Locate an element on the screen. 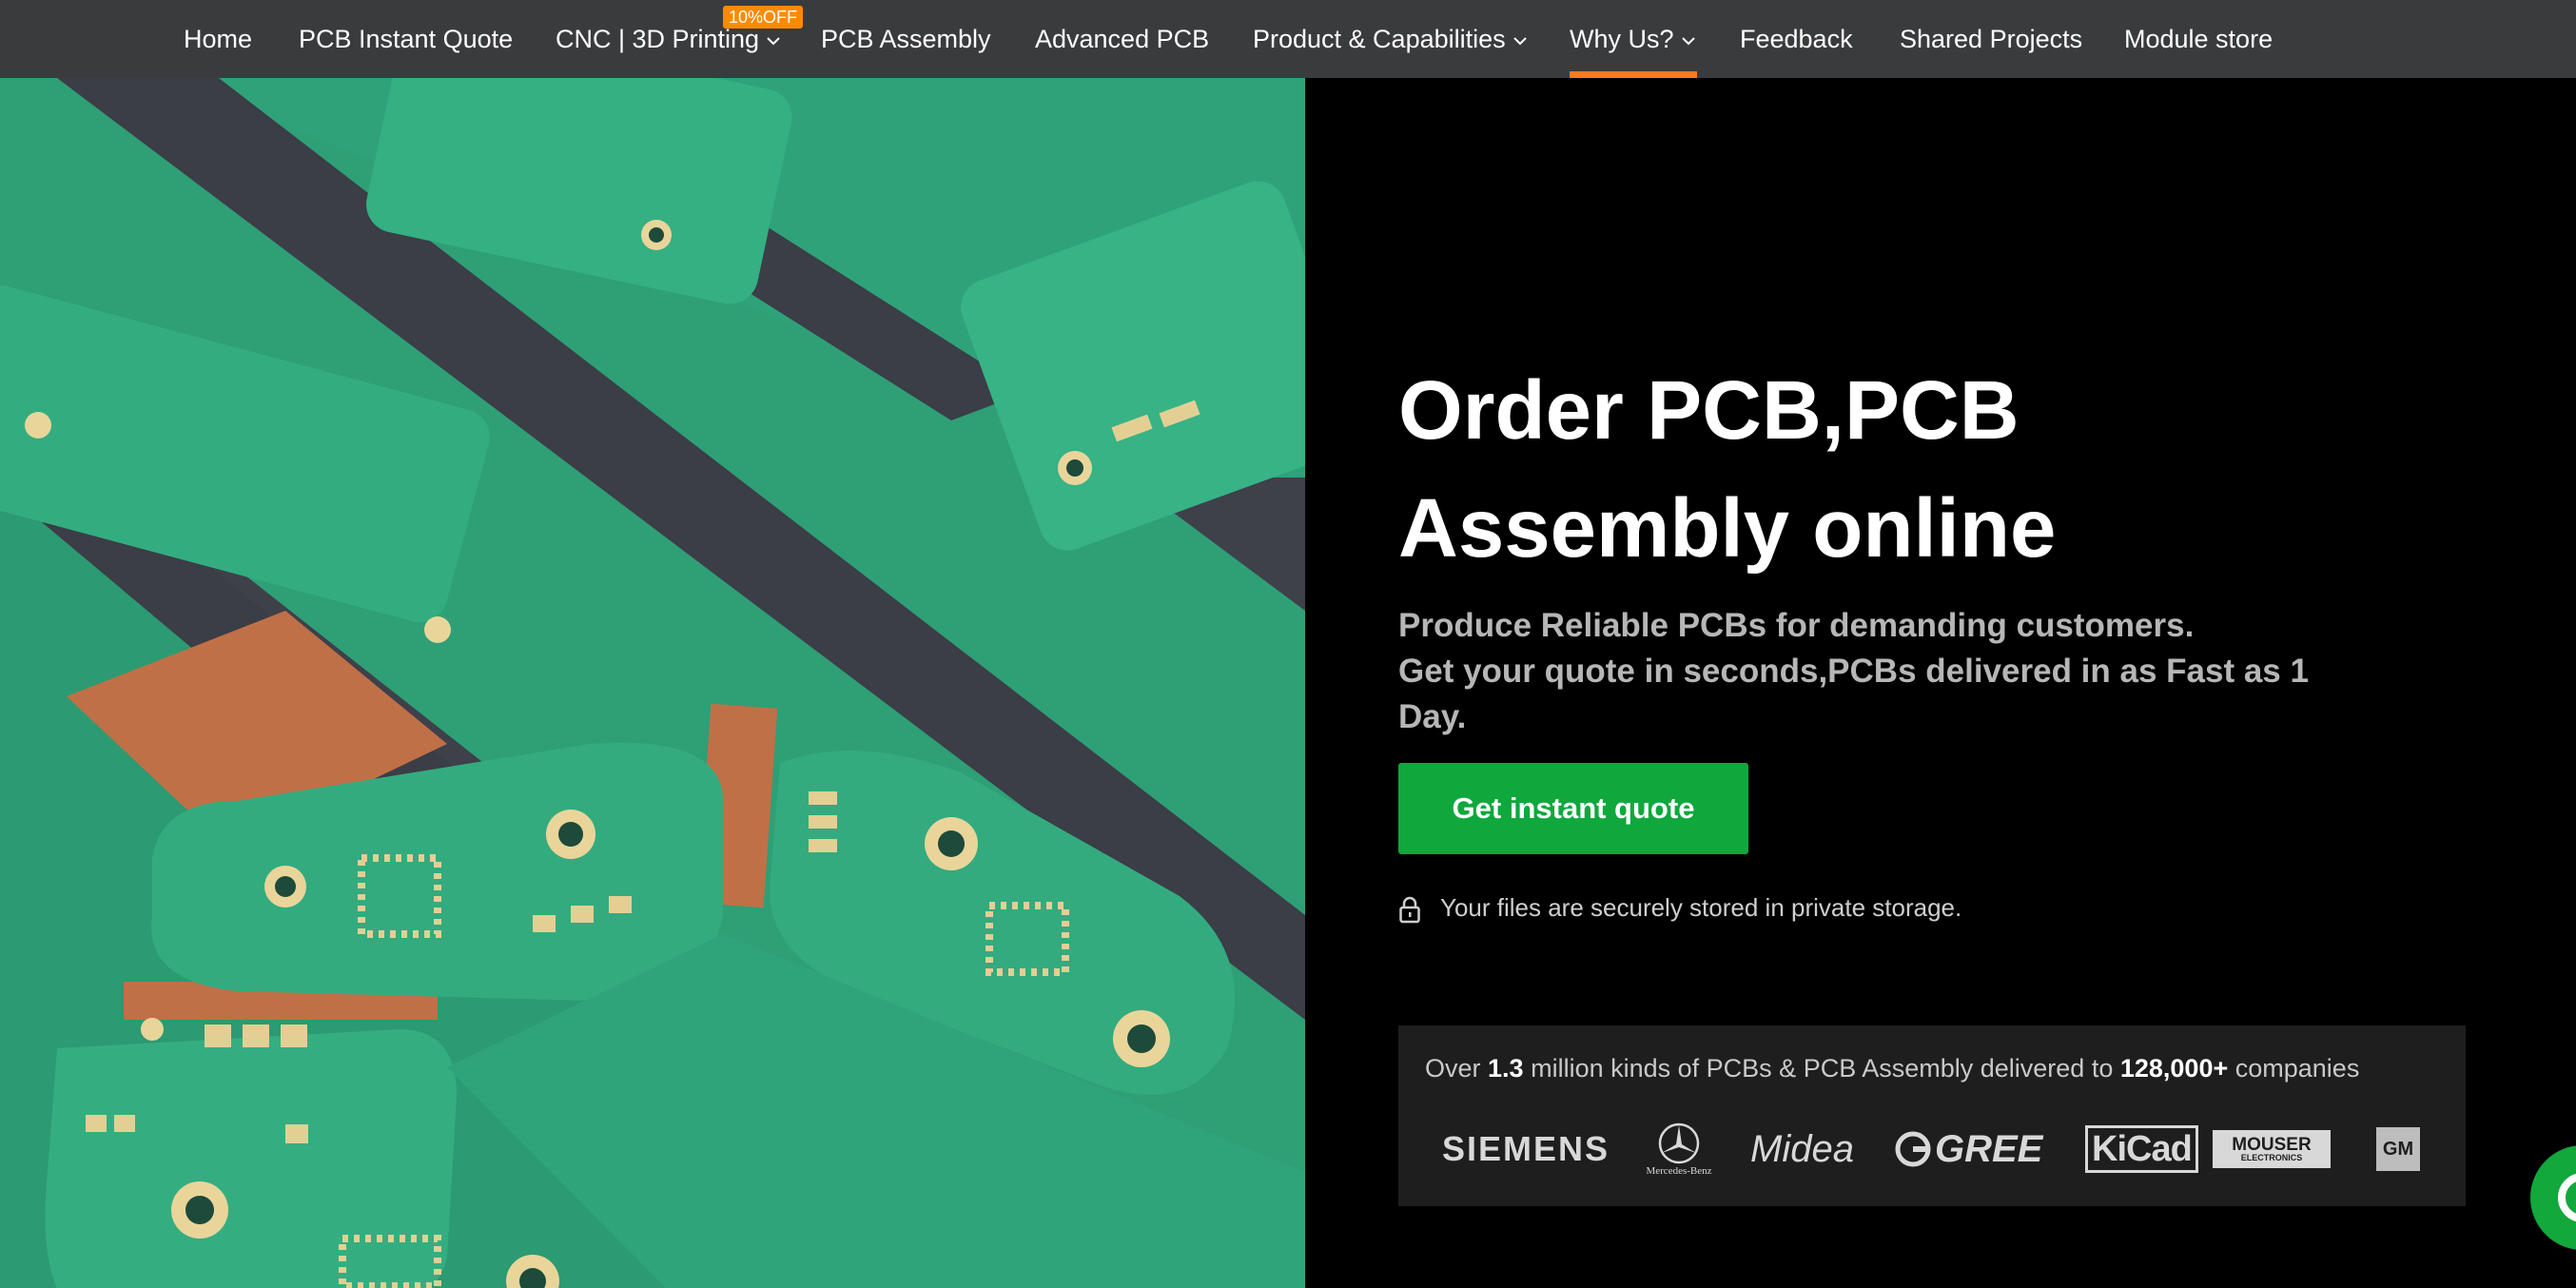 This screenshot has width=2576, height=1288. trust-suffix: companies is located at coordinates (2297, 1069).